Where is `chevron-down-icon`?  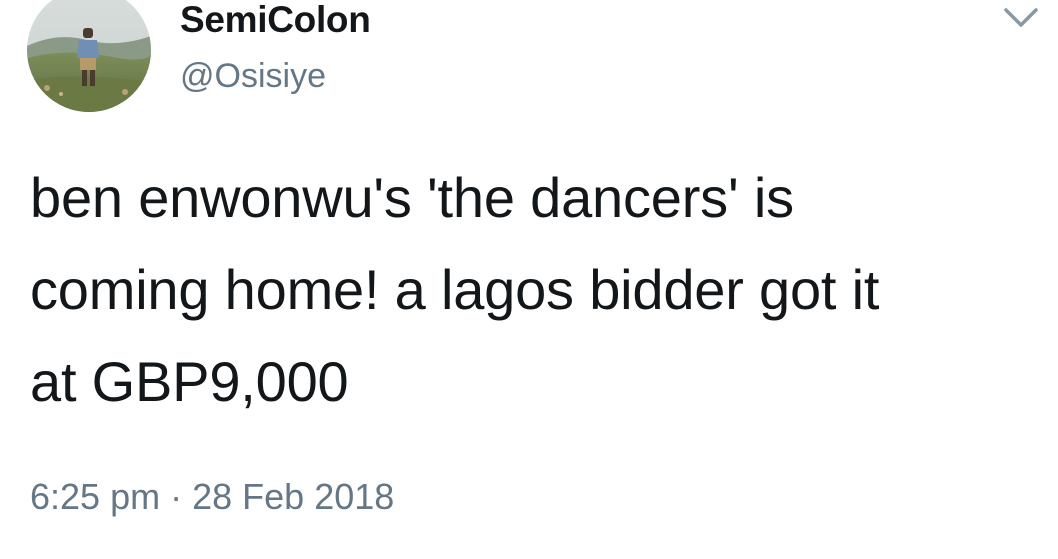
chevron-down-icon is located at coordinates (1021, 18).